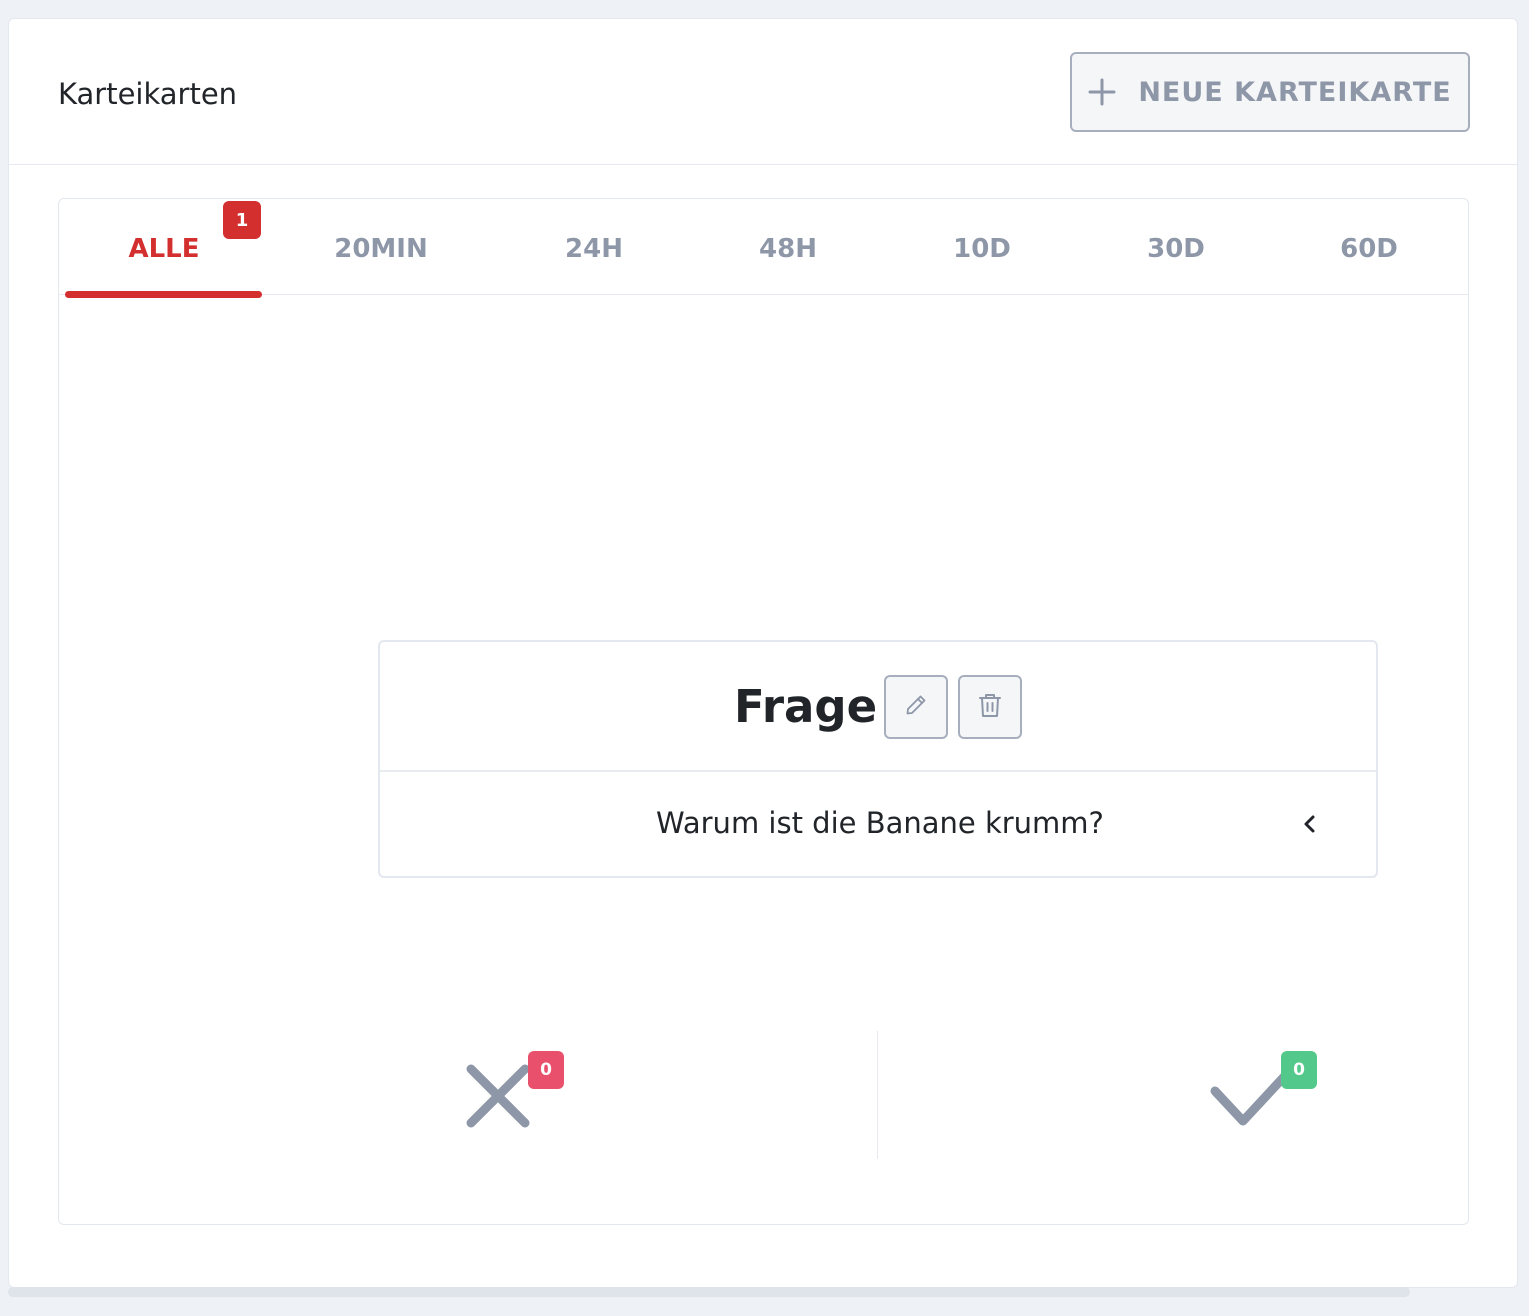 The width and height of the screenshot is (1529, 1316). What do you see at coordinates (1369, 249) in the screenshot?
I see `tab-60d: 60D` at bounding box center [1369, 249].